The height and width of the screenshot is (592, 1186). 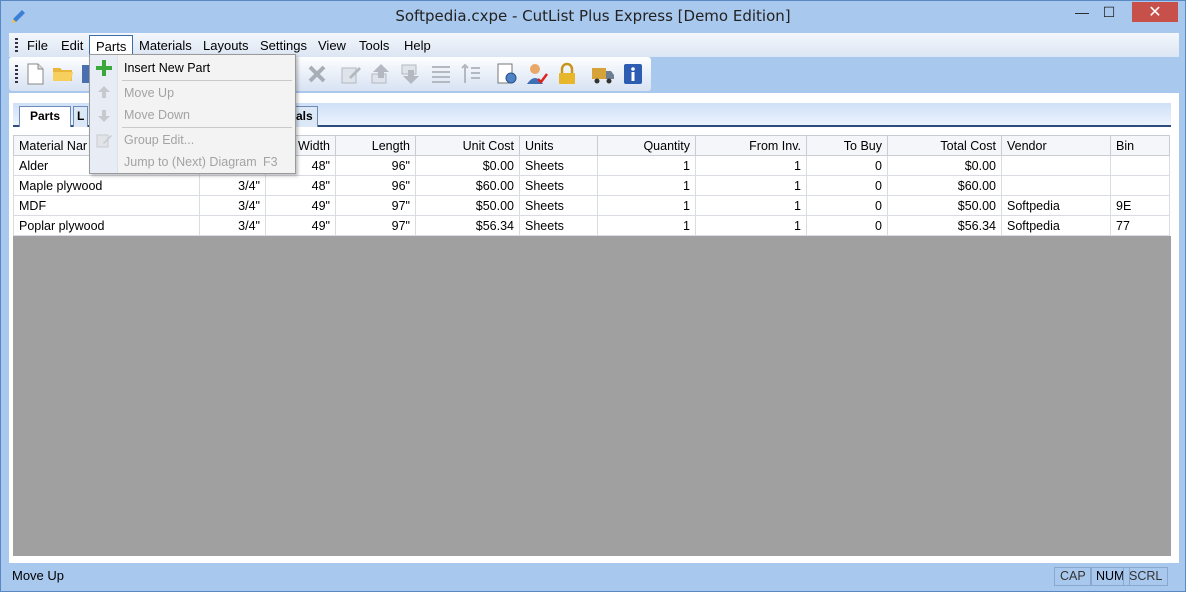 What do you see at coordinates (751, 145) in the screenshot?
I see `col-from-inv: From Inv.` at bounding box center [751, 145].